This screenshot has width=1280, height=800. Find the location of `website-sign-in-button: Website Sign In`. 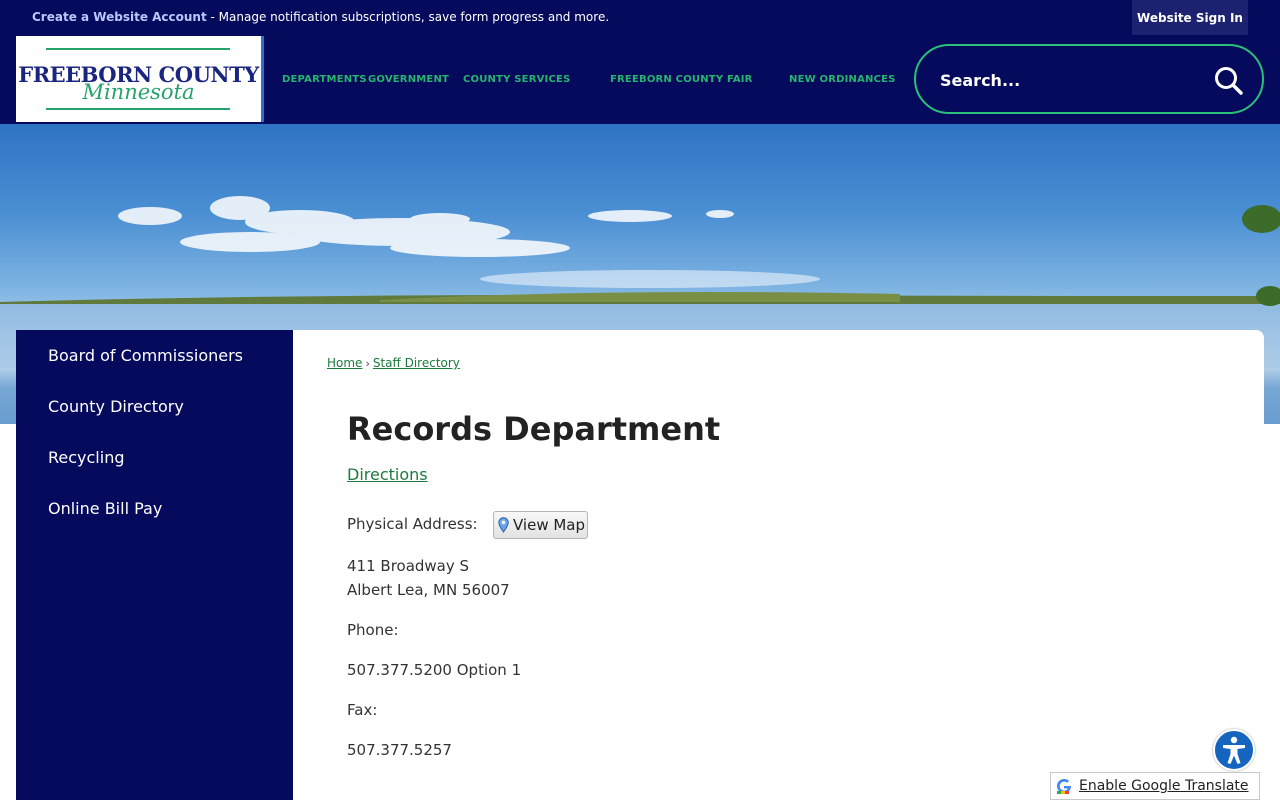

website-sign-in-button: Website Sign In is located at coordinates (1190, 17).